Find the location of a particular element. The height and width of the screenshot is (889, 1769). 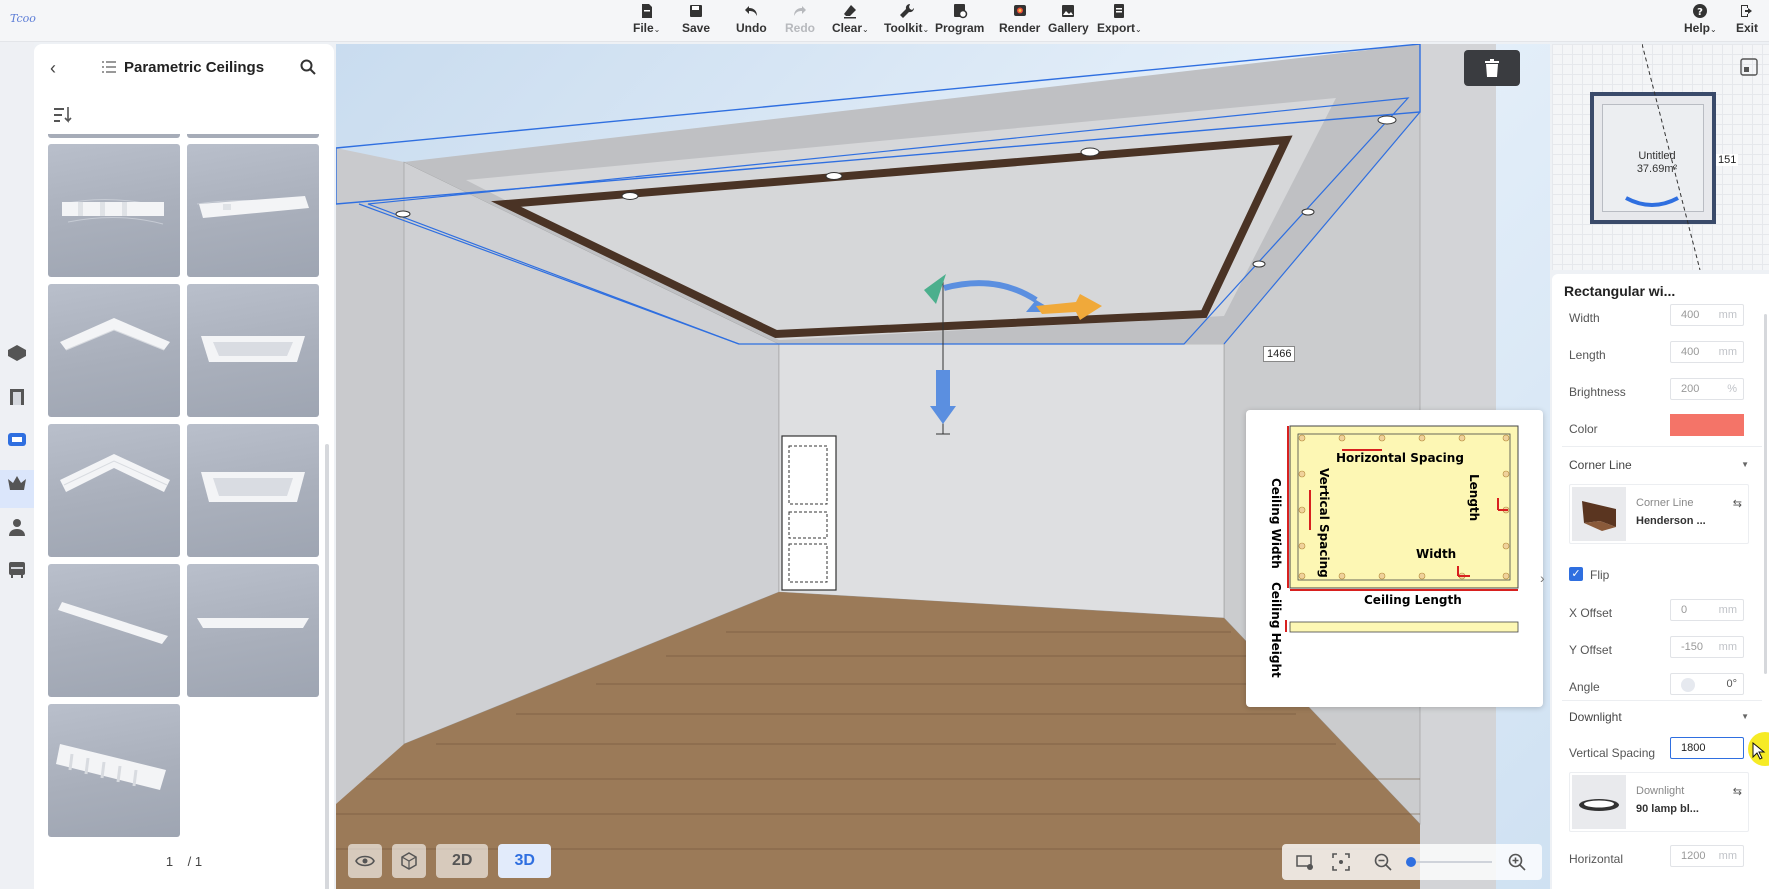

render-button: Render is located at coordinates (1019, 21).